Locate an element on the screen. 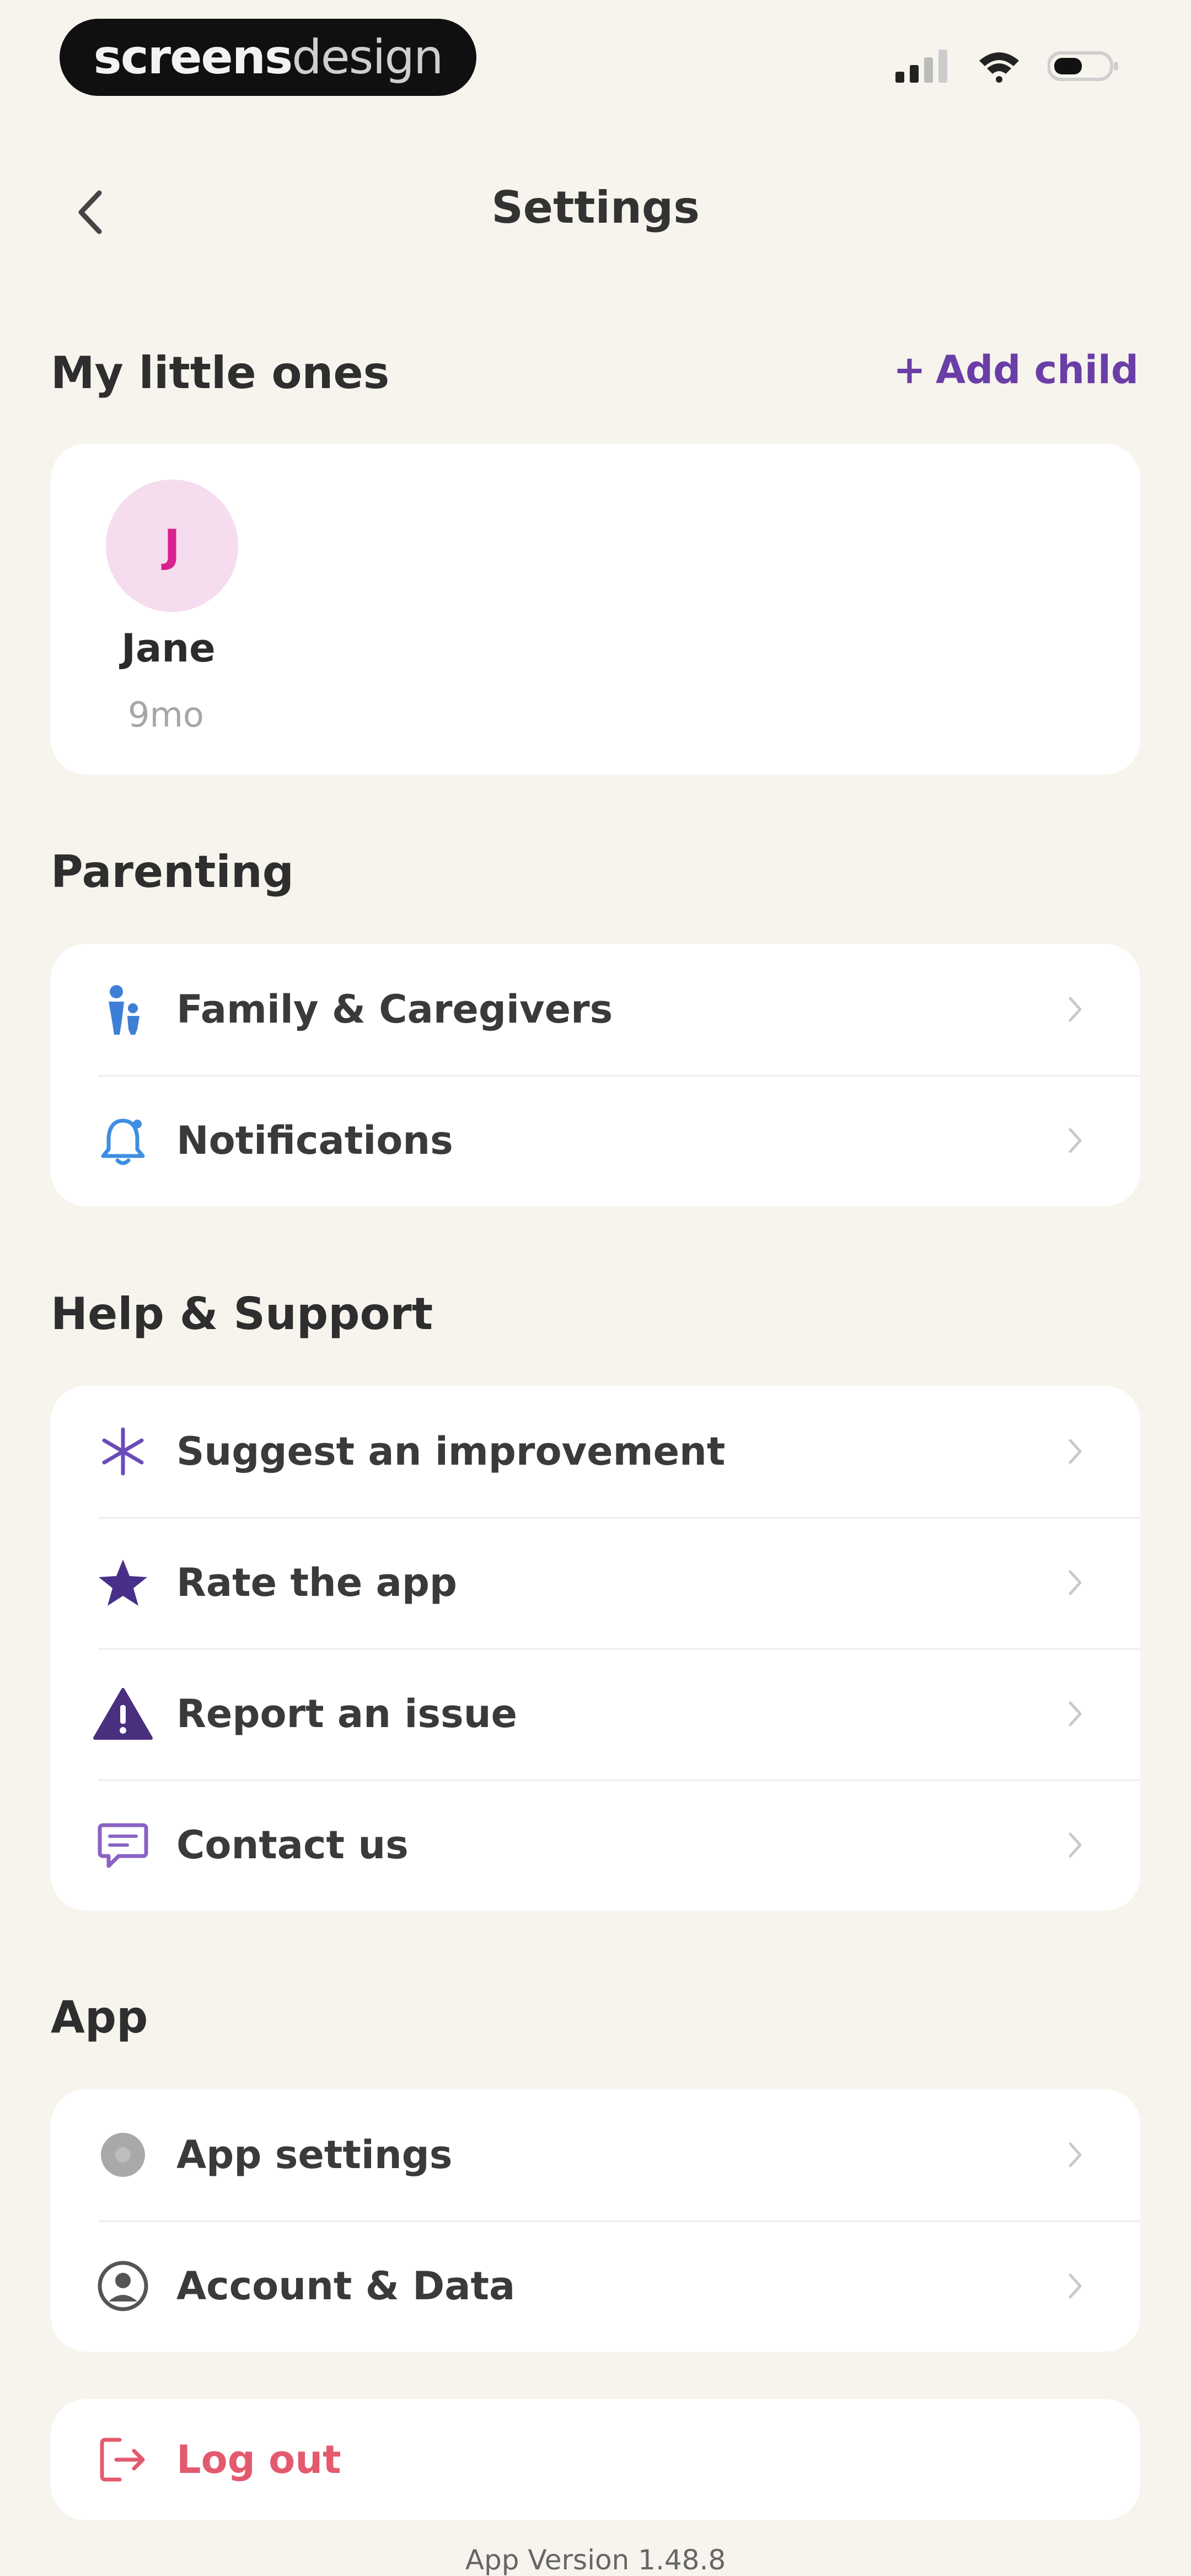  wifi-icon is located at coordinates (999, 67).